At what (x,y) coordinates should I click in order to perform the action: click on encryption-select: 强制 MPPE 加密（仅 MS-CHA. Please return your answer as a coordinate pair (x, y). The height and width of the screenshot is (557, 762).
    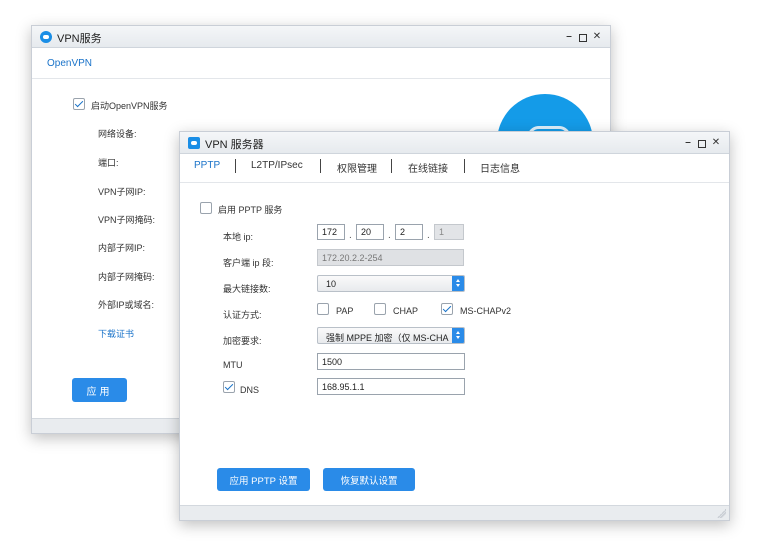
    Looking at the image, I should click on (391, 335).